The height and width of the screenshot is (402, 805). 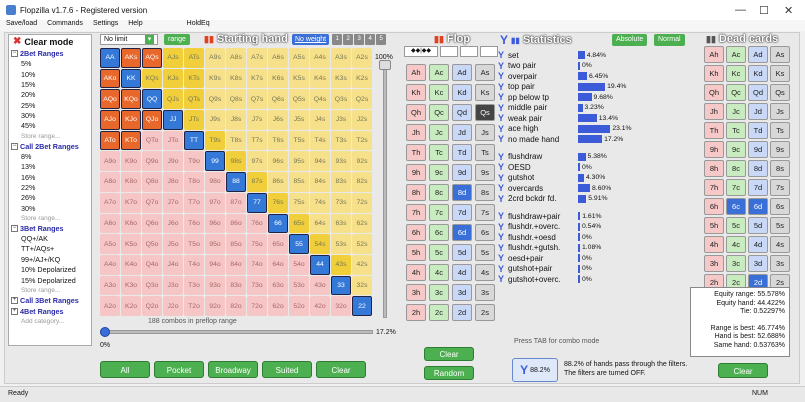 I want to click on hand-cell: 94s, so click(x=320, y=161).